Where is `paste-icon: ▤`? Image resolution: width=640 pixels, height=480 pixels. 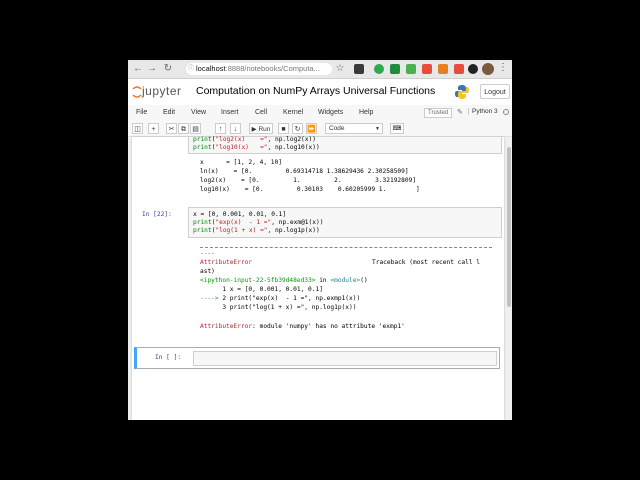 paste-icon: ▤ is located at coordinates (195, 128).